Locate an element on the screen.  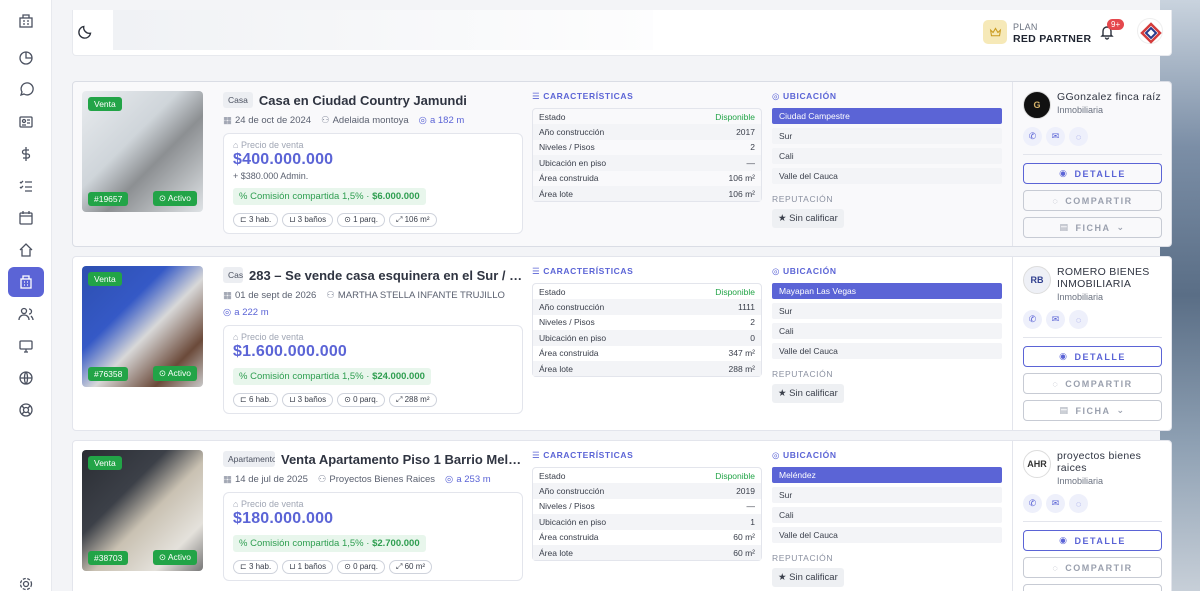
agency-logo: AHR is located at coordinates (1037, 464).